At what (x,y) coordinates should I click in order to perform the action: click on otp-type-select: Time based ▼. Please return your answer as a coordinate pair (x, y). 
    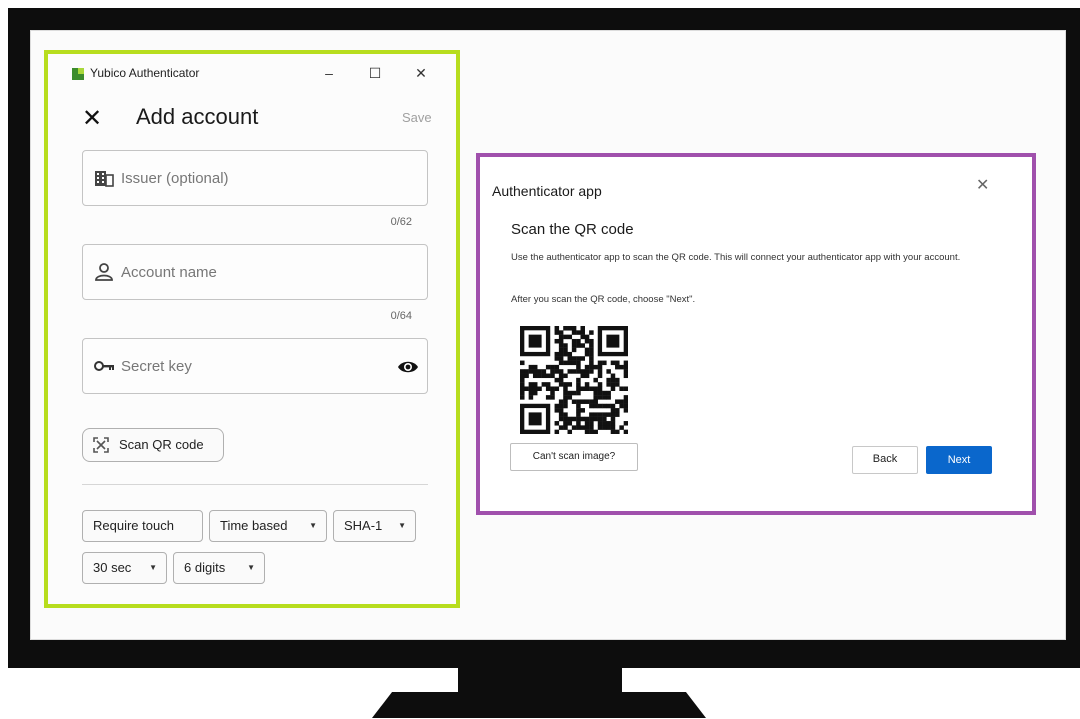
    Looking at the image, I should click on (268, 526).